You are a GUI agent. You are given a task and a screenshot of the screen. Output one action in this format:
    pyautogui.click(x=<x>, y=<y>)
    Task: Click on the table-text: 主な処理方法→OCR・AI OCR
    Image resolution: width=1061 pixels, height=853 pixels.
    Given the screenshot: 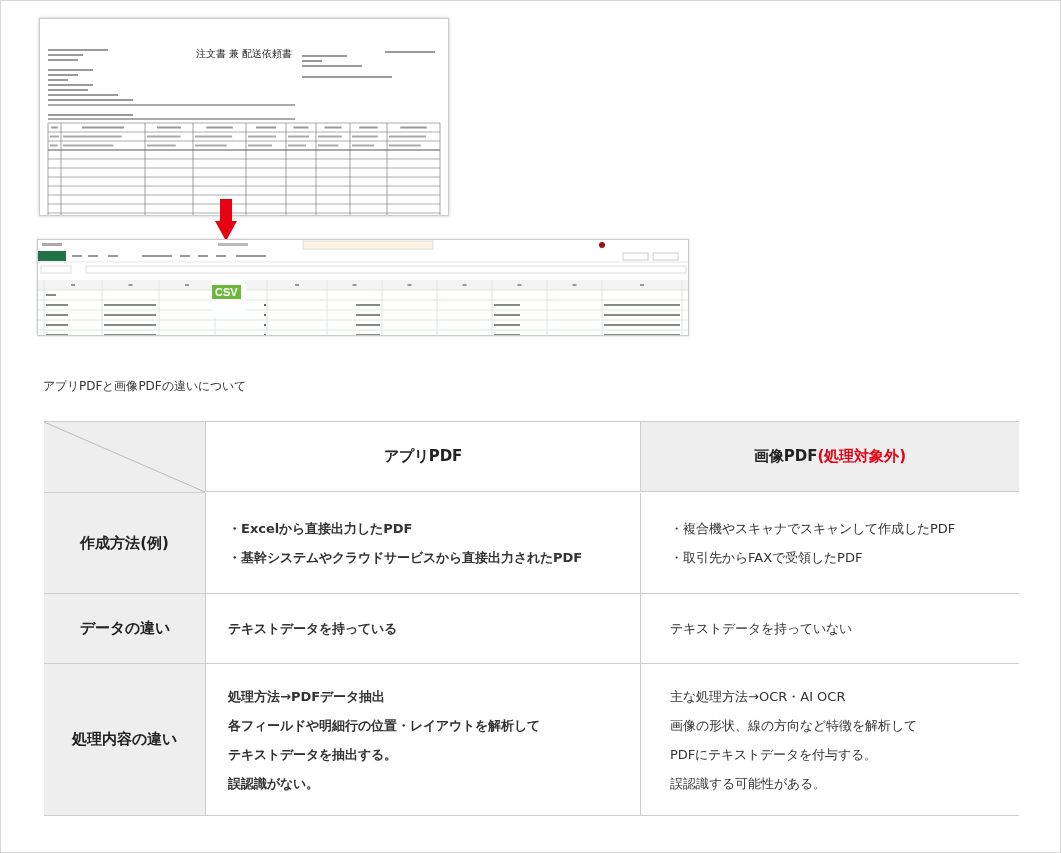 What is the action you would take?
    pyautogui.click(x=758, y=696)
    